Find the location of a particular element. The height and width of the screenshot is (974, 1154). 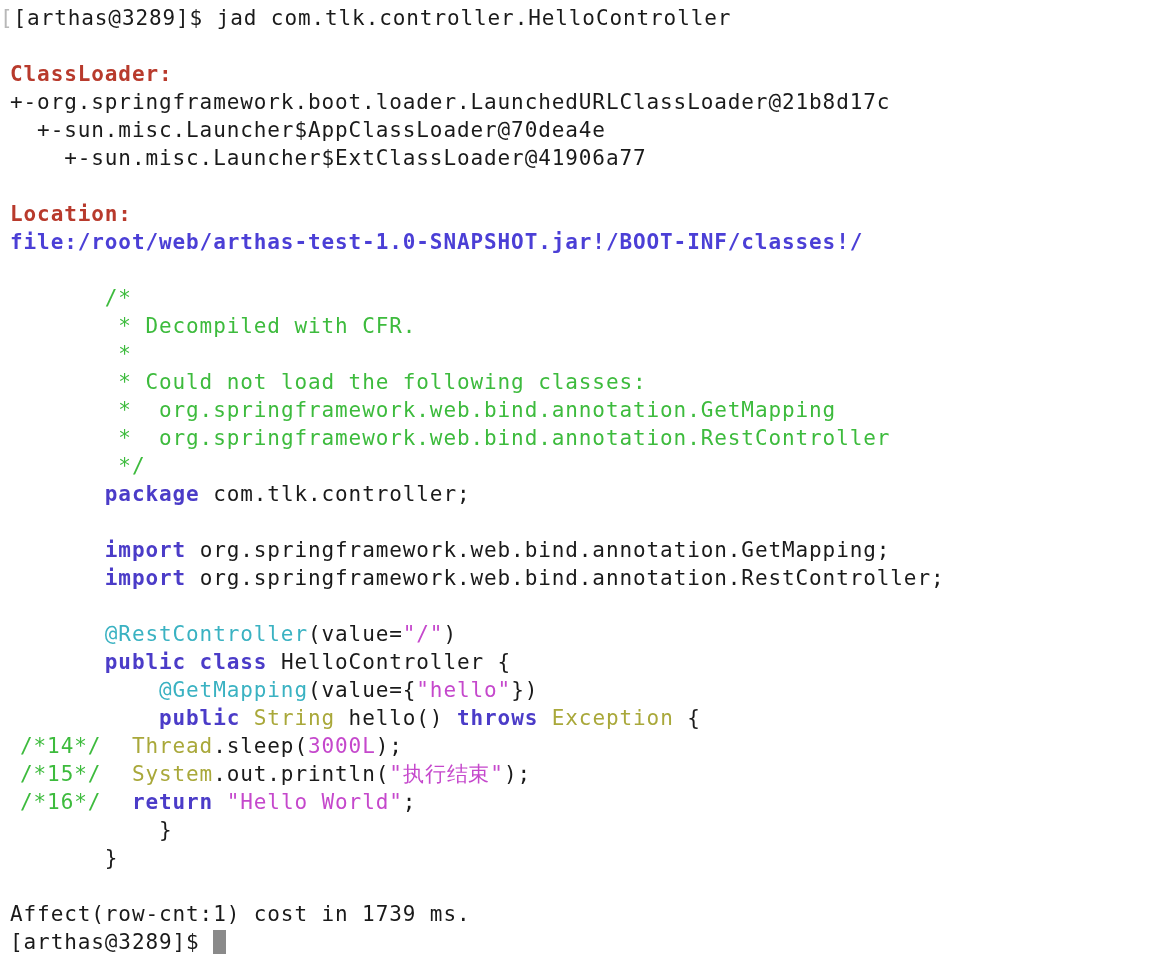

section-label: Location: is located at coordinates (71, 214).